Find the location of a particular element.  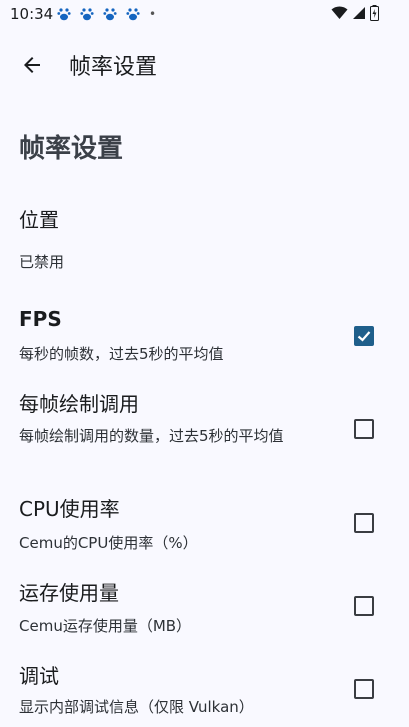

notification-icons: • is located at coordinates (106, 14).